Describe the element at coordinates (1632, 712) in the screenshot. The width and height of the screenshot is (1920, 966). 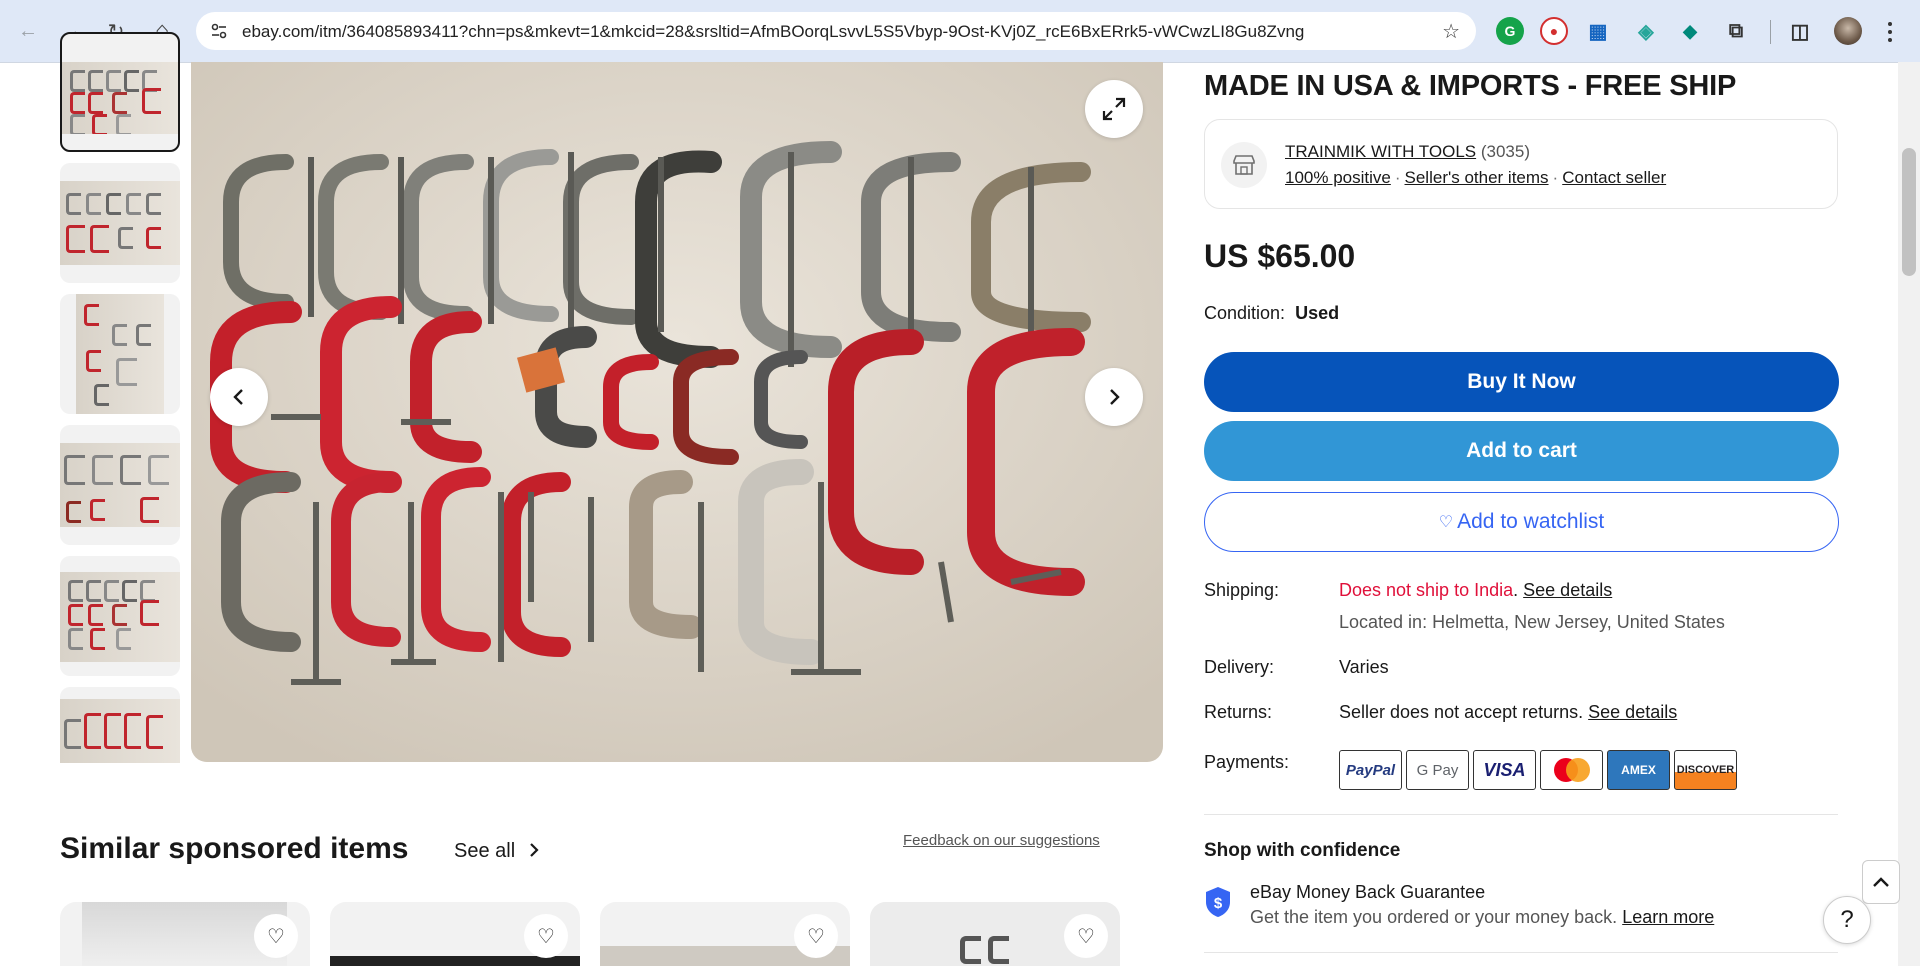
I see `returns-see-details-link: See details` at that location.